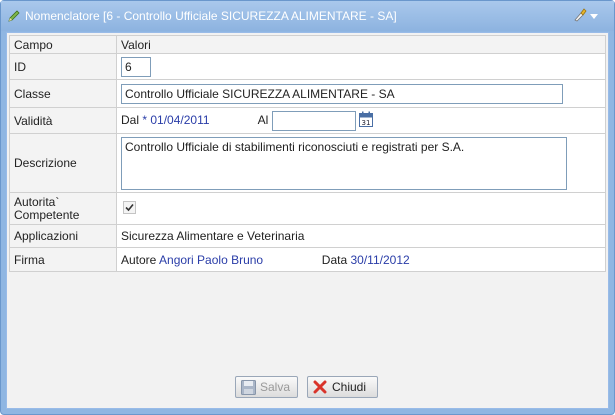 Image resolution: width=615 pixels, height=415 pixels. Describe the element at coordinates (63, 93) in the screenshot. I see `classe-label: Classe` at that location.